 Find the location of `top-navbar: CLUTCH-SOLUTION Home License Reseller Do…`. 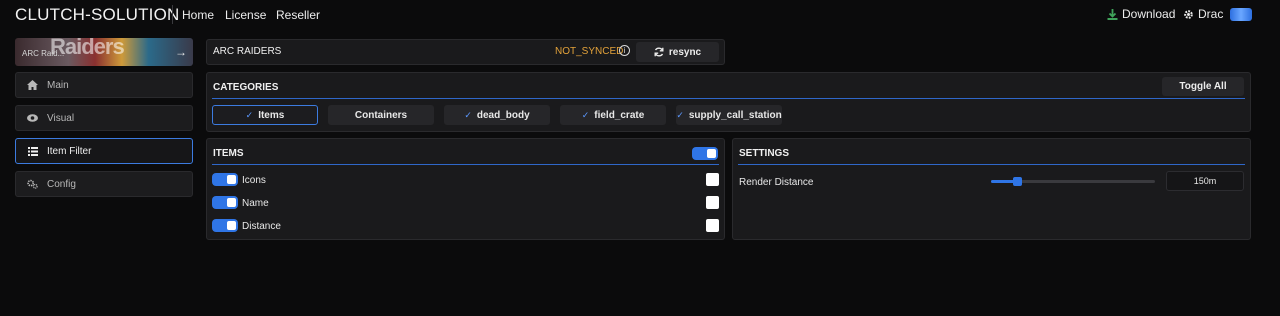

top-navbar: CLUTCH-SOLUTION Home License Reseller Do… is located at coordinates (640, 14).